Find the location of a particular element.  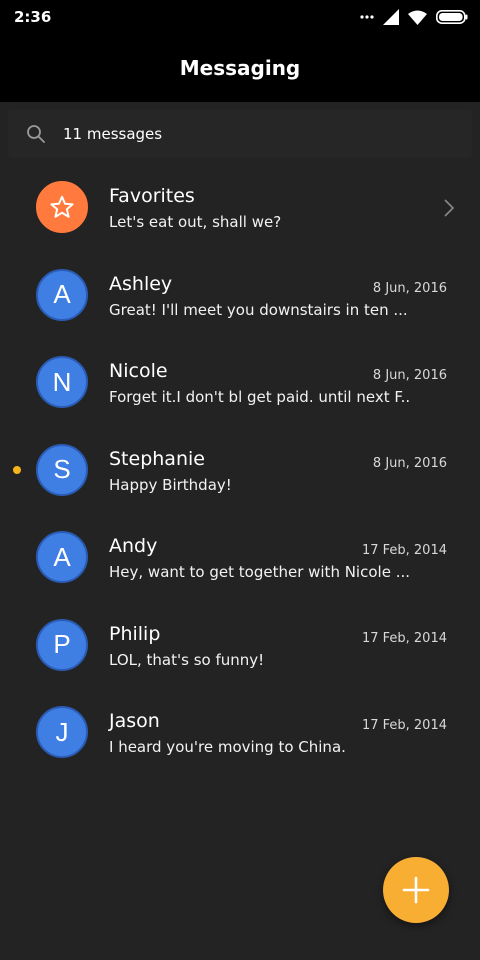

battery-icon is located at coordinates (452, 17).